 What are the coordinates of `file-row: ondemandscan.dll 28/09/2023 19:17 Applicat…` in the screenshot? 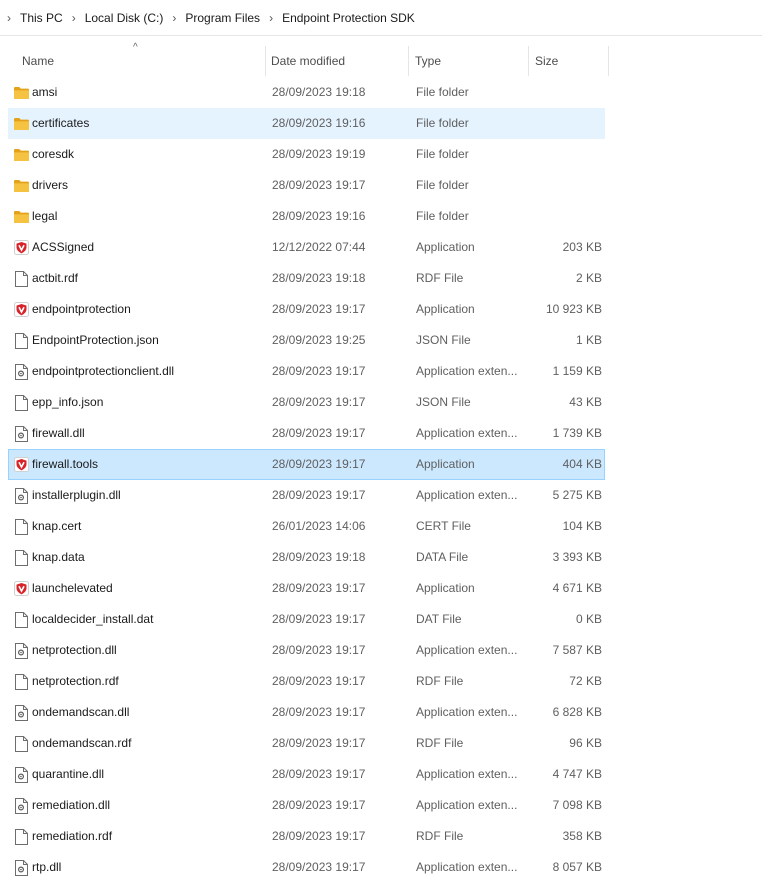 It's located at (306, 712).